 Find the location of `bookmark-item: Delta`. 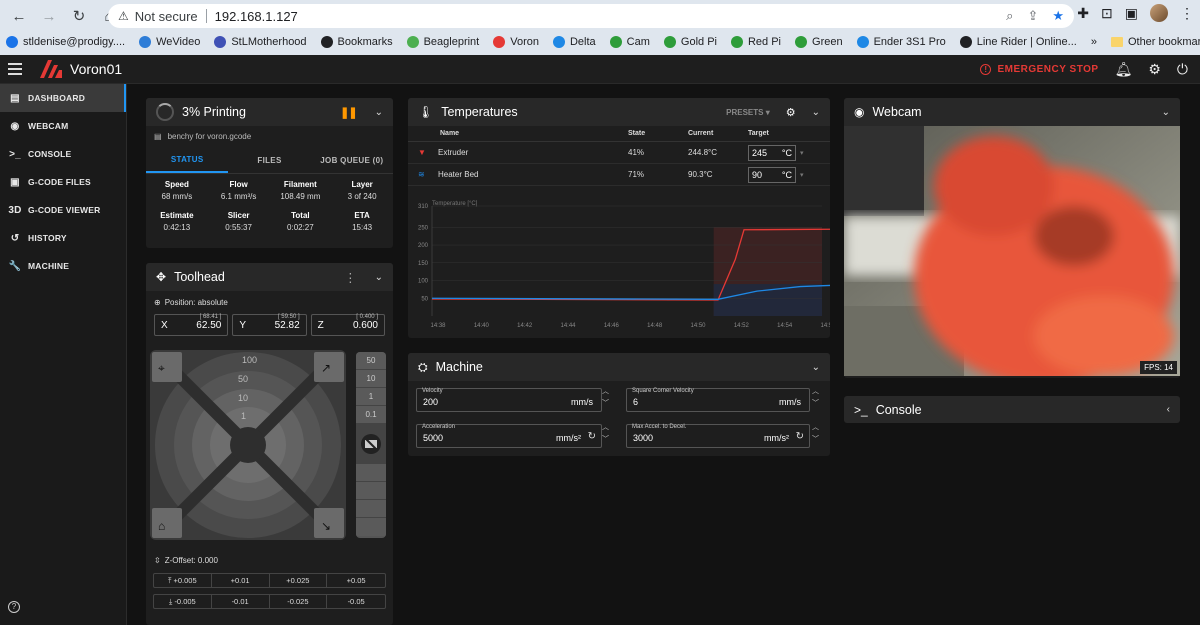

bookmark-item: Delta is located at coordinates (574, 41).